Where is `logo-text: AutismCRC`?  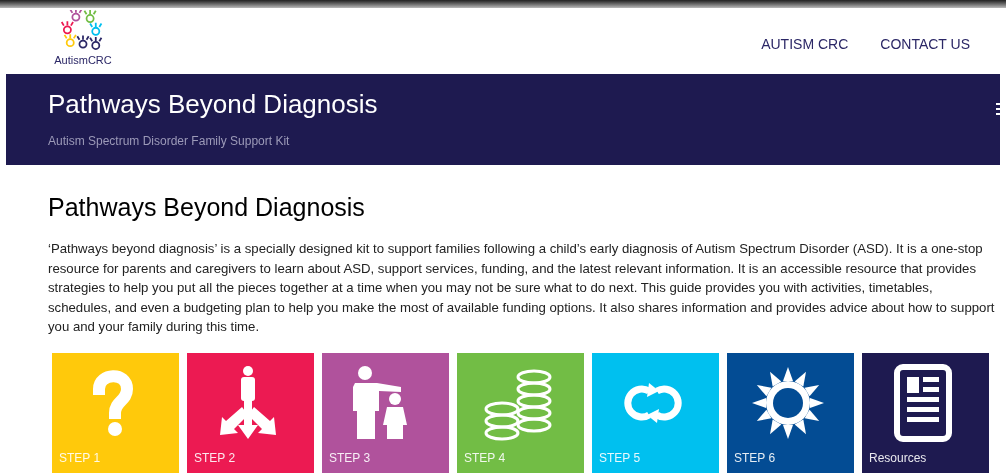
logo-text: AutismCRC is located at coordinates (83, 60).